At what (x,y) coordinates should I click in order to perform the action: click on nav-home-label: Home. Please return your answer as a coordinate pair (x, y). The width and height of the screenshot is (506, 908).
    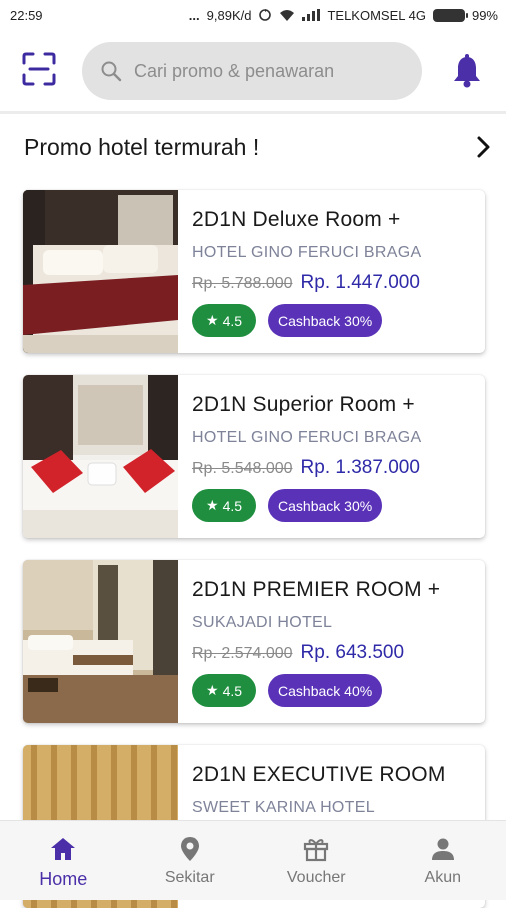
    Looking at the image, I should click on (63, 879).